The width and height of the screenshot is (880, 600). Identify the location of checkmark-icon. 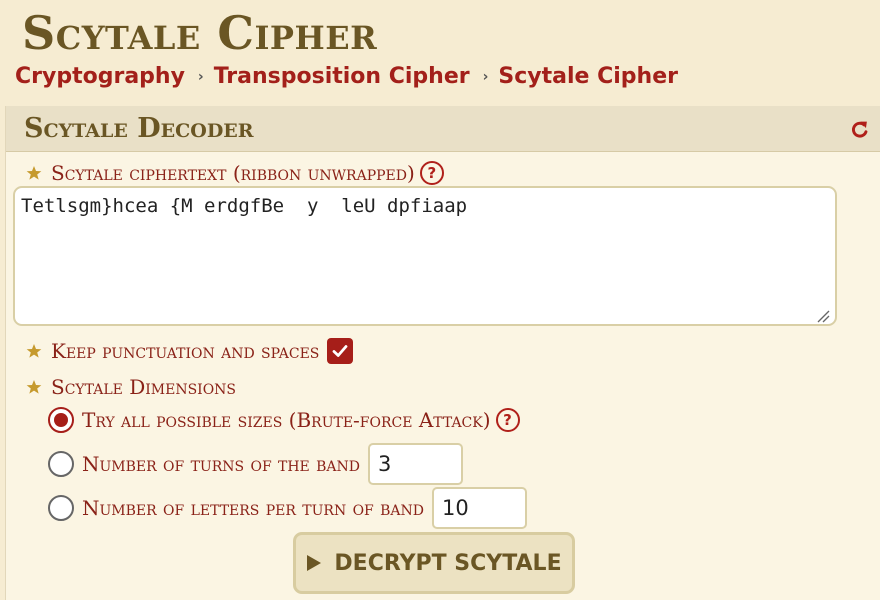
(340, 351).